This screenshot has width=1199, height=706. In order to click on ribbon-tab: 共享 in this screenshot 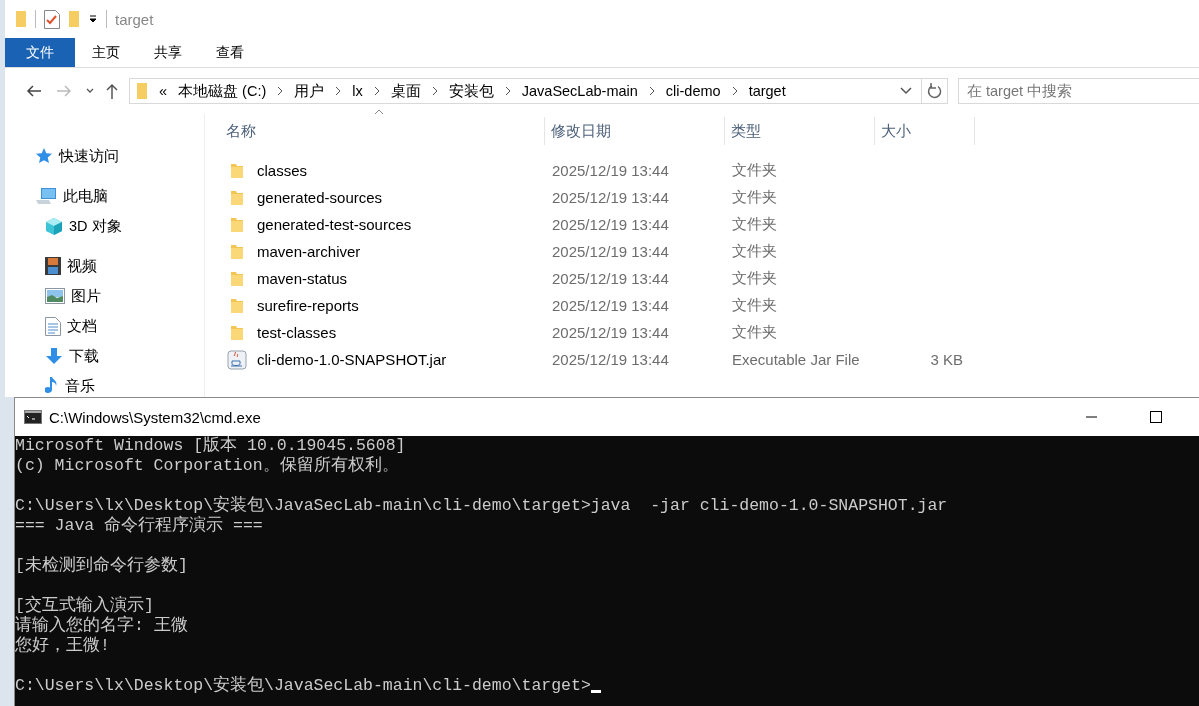, I will do `click(168, 52)`.